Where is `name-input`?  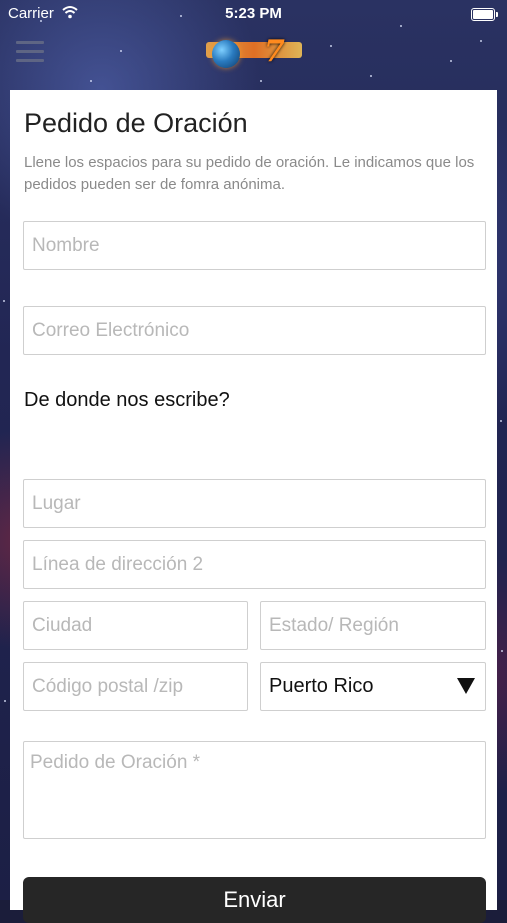 name-input is located at coordinates (254, 245).